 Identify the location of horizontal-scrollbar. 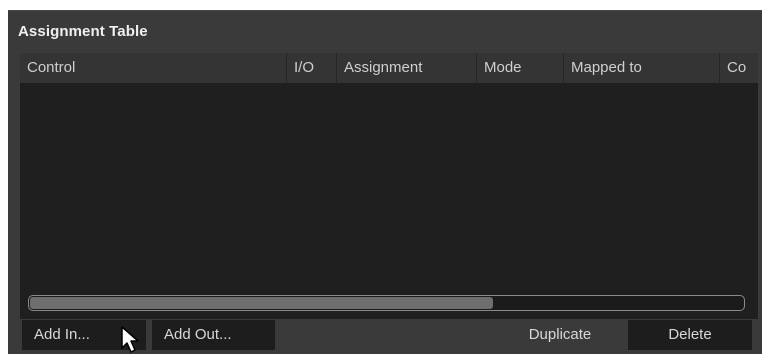
(386, 303).